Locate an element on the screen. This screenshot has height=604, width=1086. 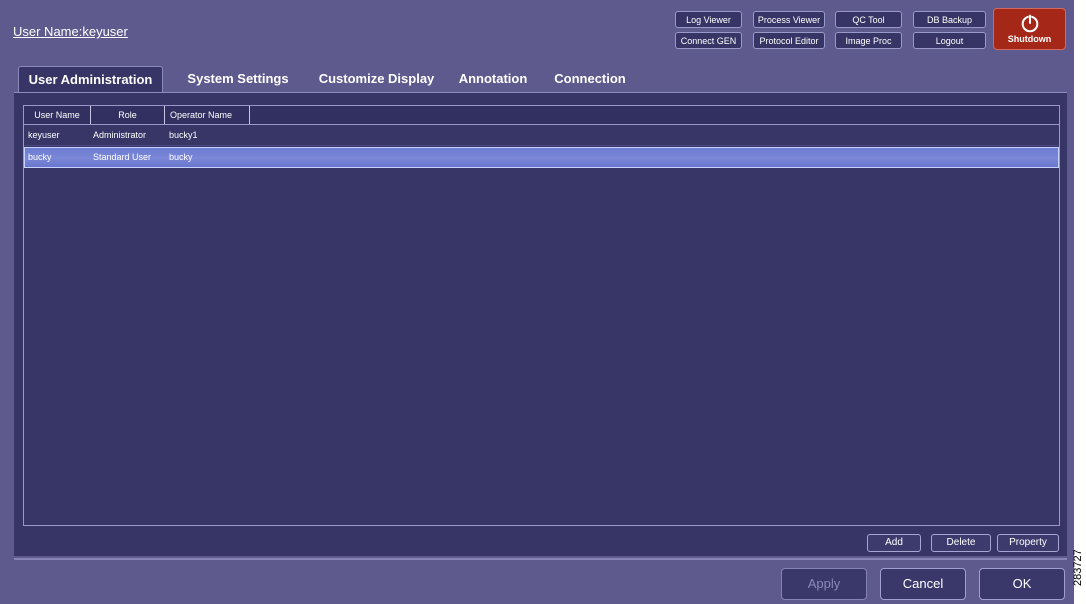
apply-button: Apply is located at coordinates (824, 584).